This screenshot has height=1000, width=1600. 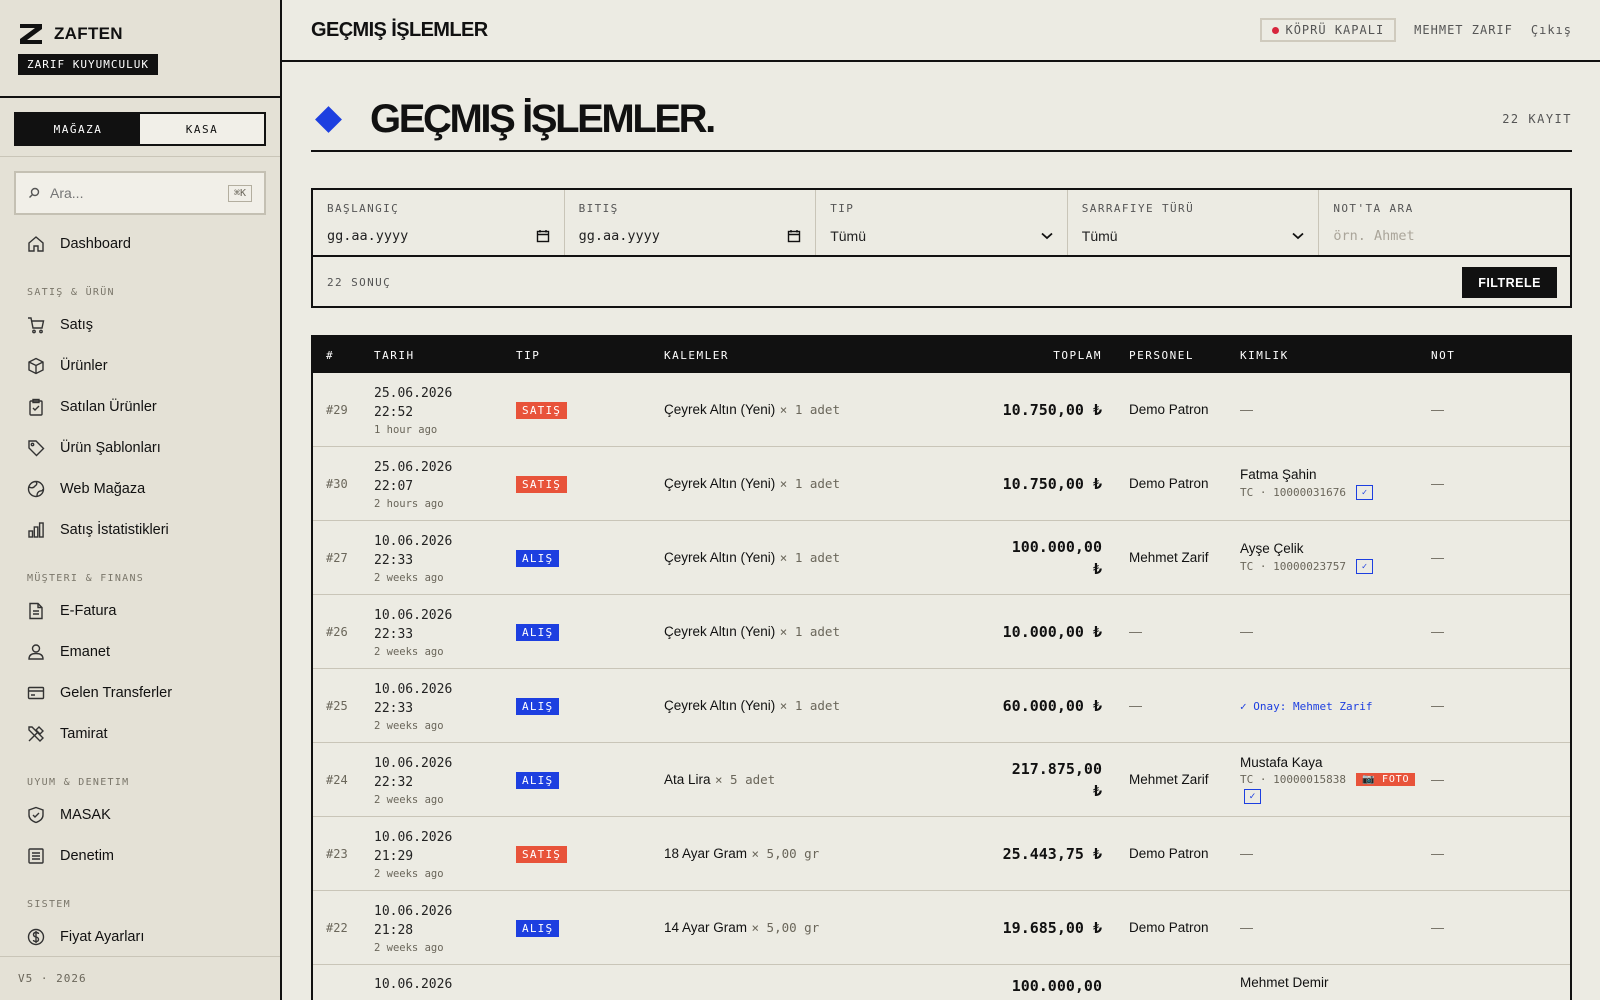 What do you see at coordinates (394, 856) in the screenshot?
I see `row-date-time: 21:29` at bounding box center [394, 856].